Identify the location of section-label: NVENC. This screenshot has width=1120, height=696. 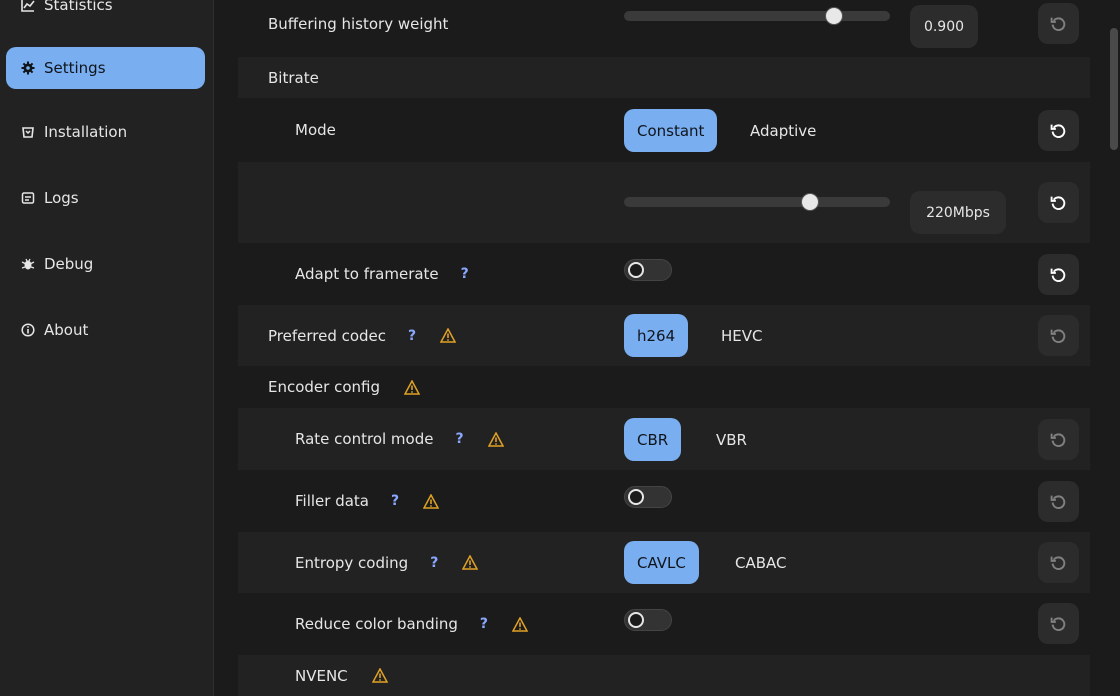
(321, 675).